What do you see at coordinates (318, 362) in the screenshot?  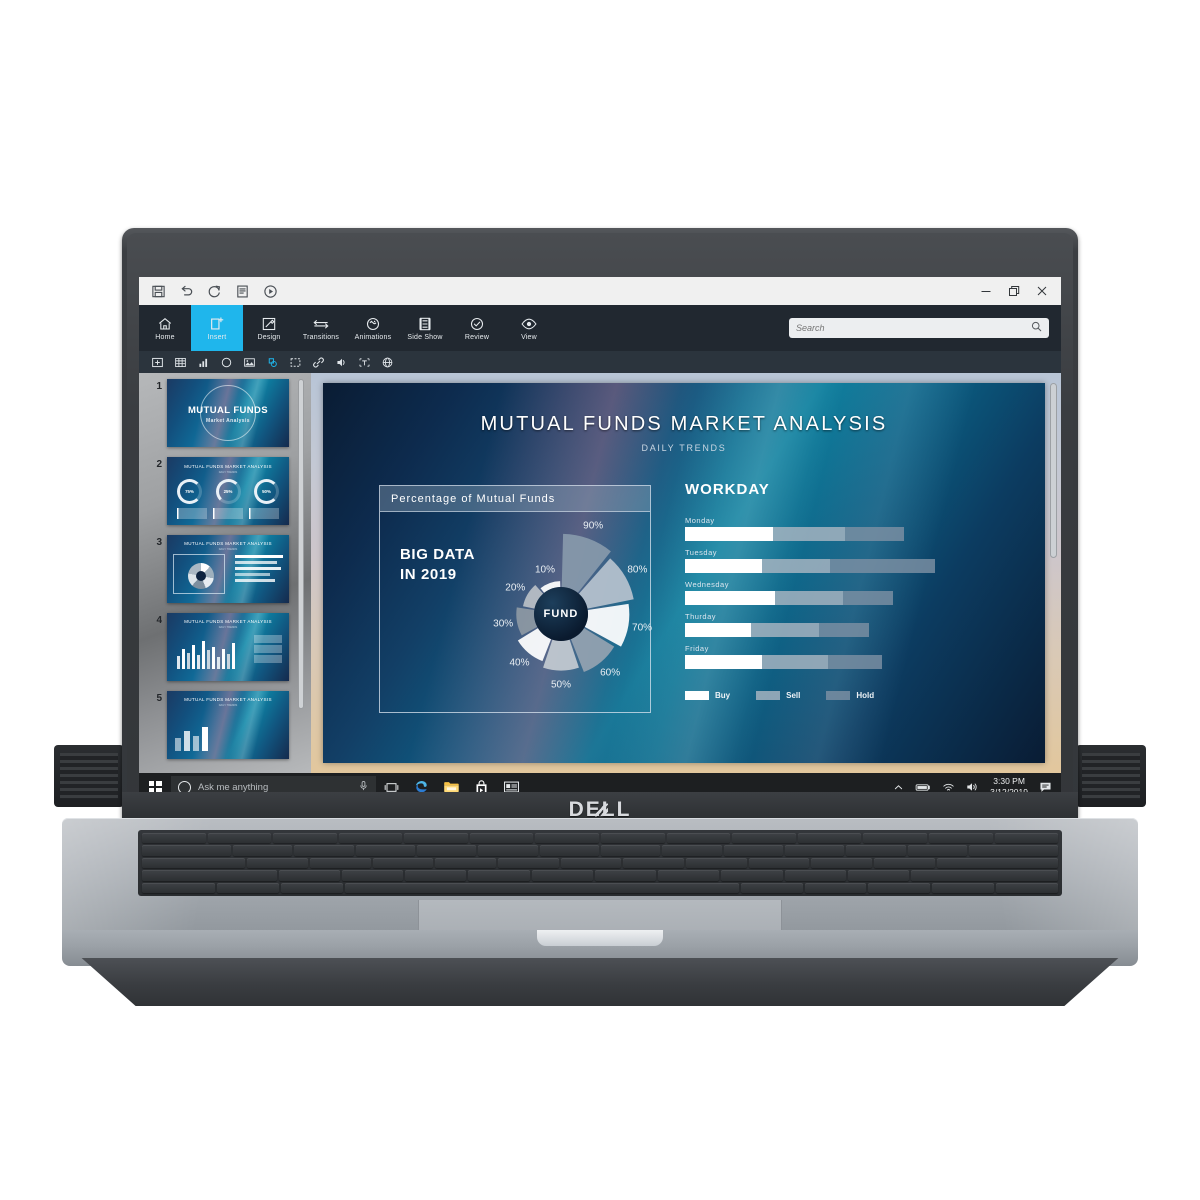 I see `link-icon` at bounding box center [318, 362].